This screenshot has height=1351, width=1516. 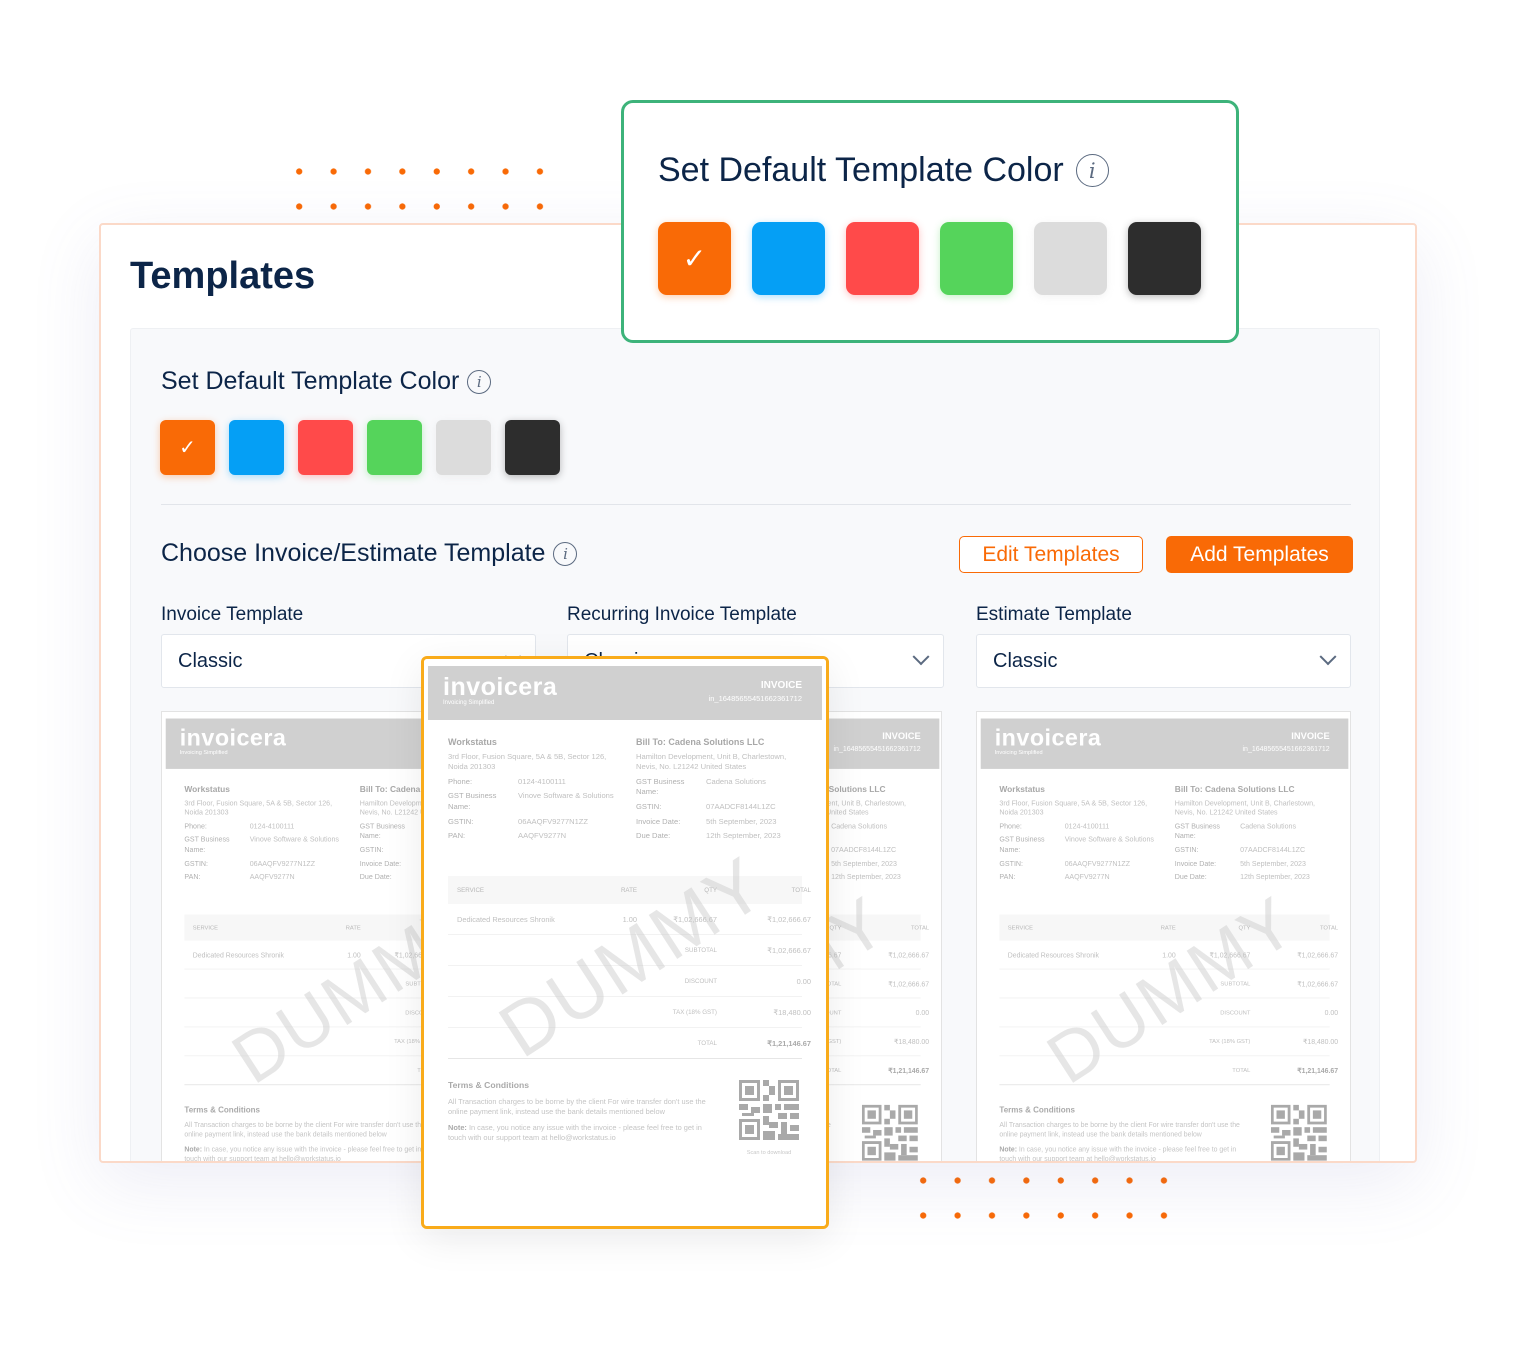 I want to click on edit-templates-button: Edit Templates, so click(x=1051, y=554).